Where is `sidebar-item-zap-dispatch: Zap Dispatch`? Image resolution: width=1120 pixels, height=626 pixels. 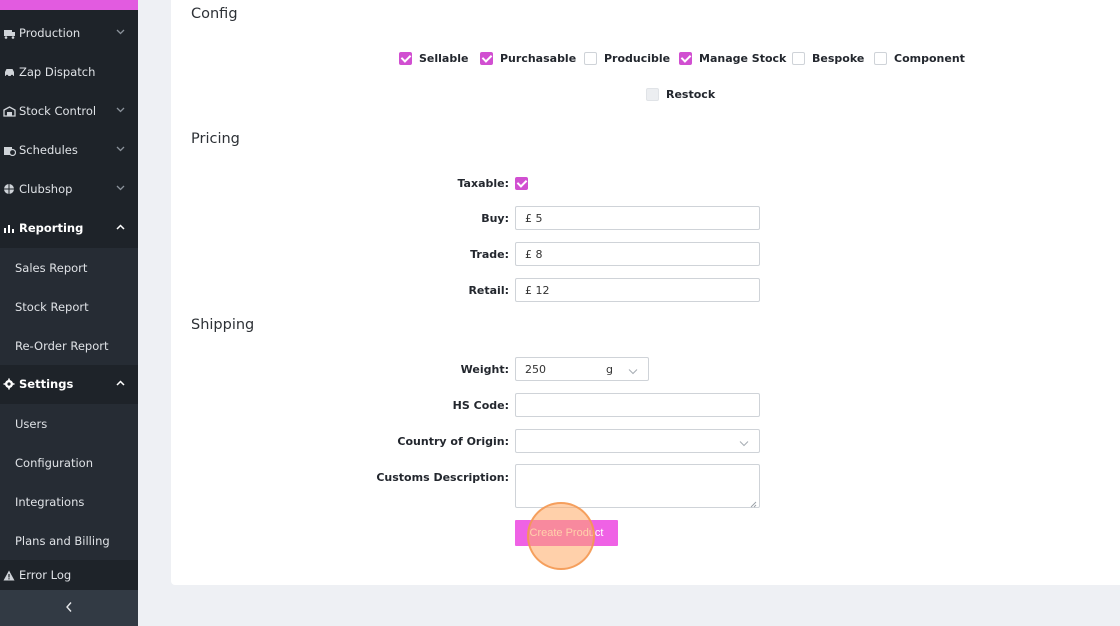 sidebar-item-zap-dispatch: Zap Dispatch is located at coordinates (69, 72).